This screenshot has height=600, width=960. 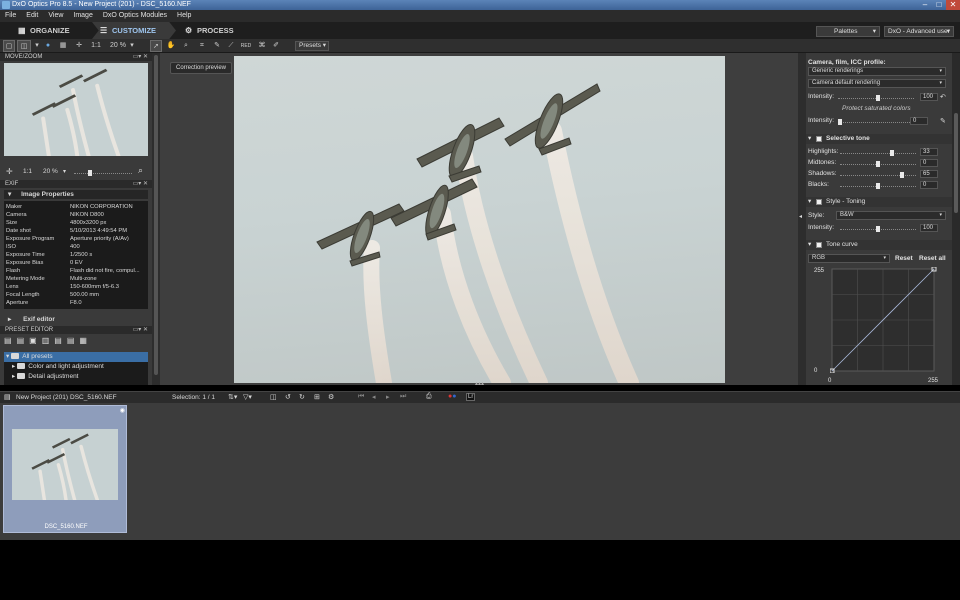 I want to click on right-panel-scrollbar, so click(x=956, y=219).